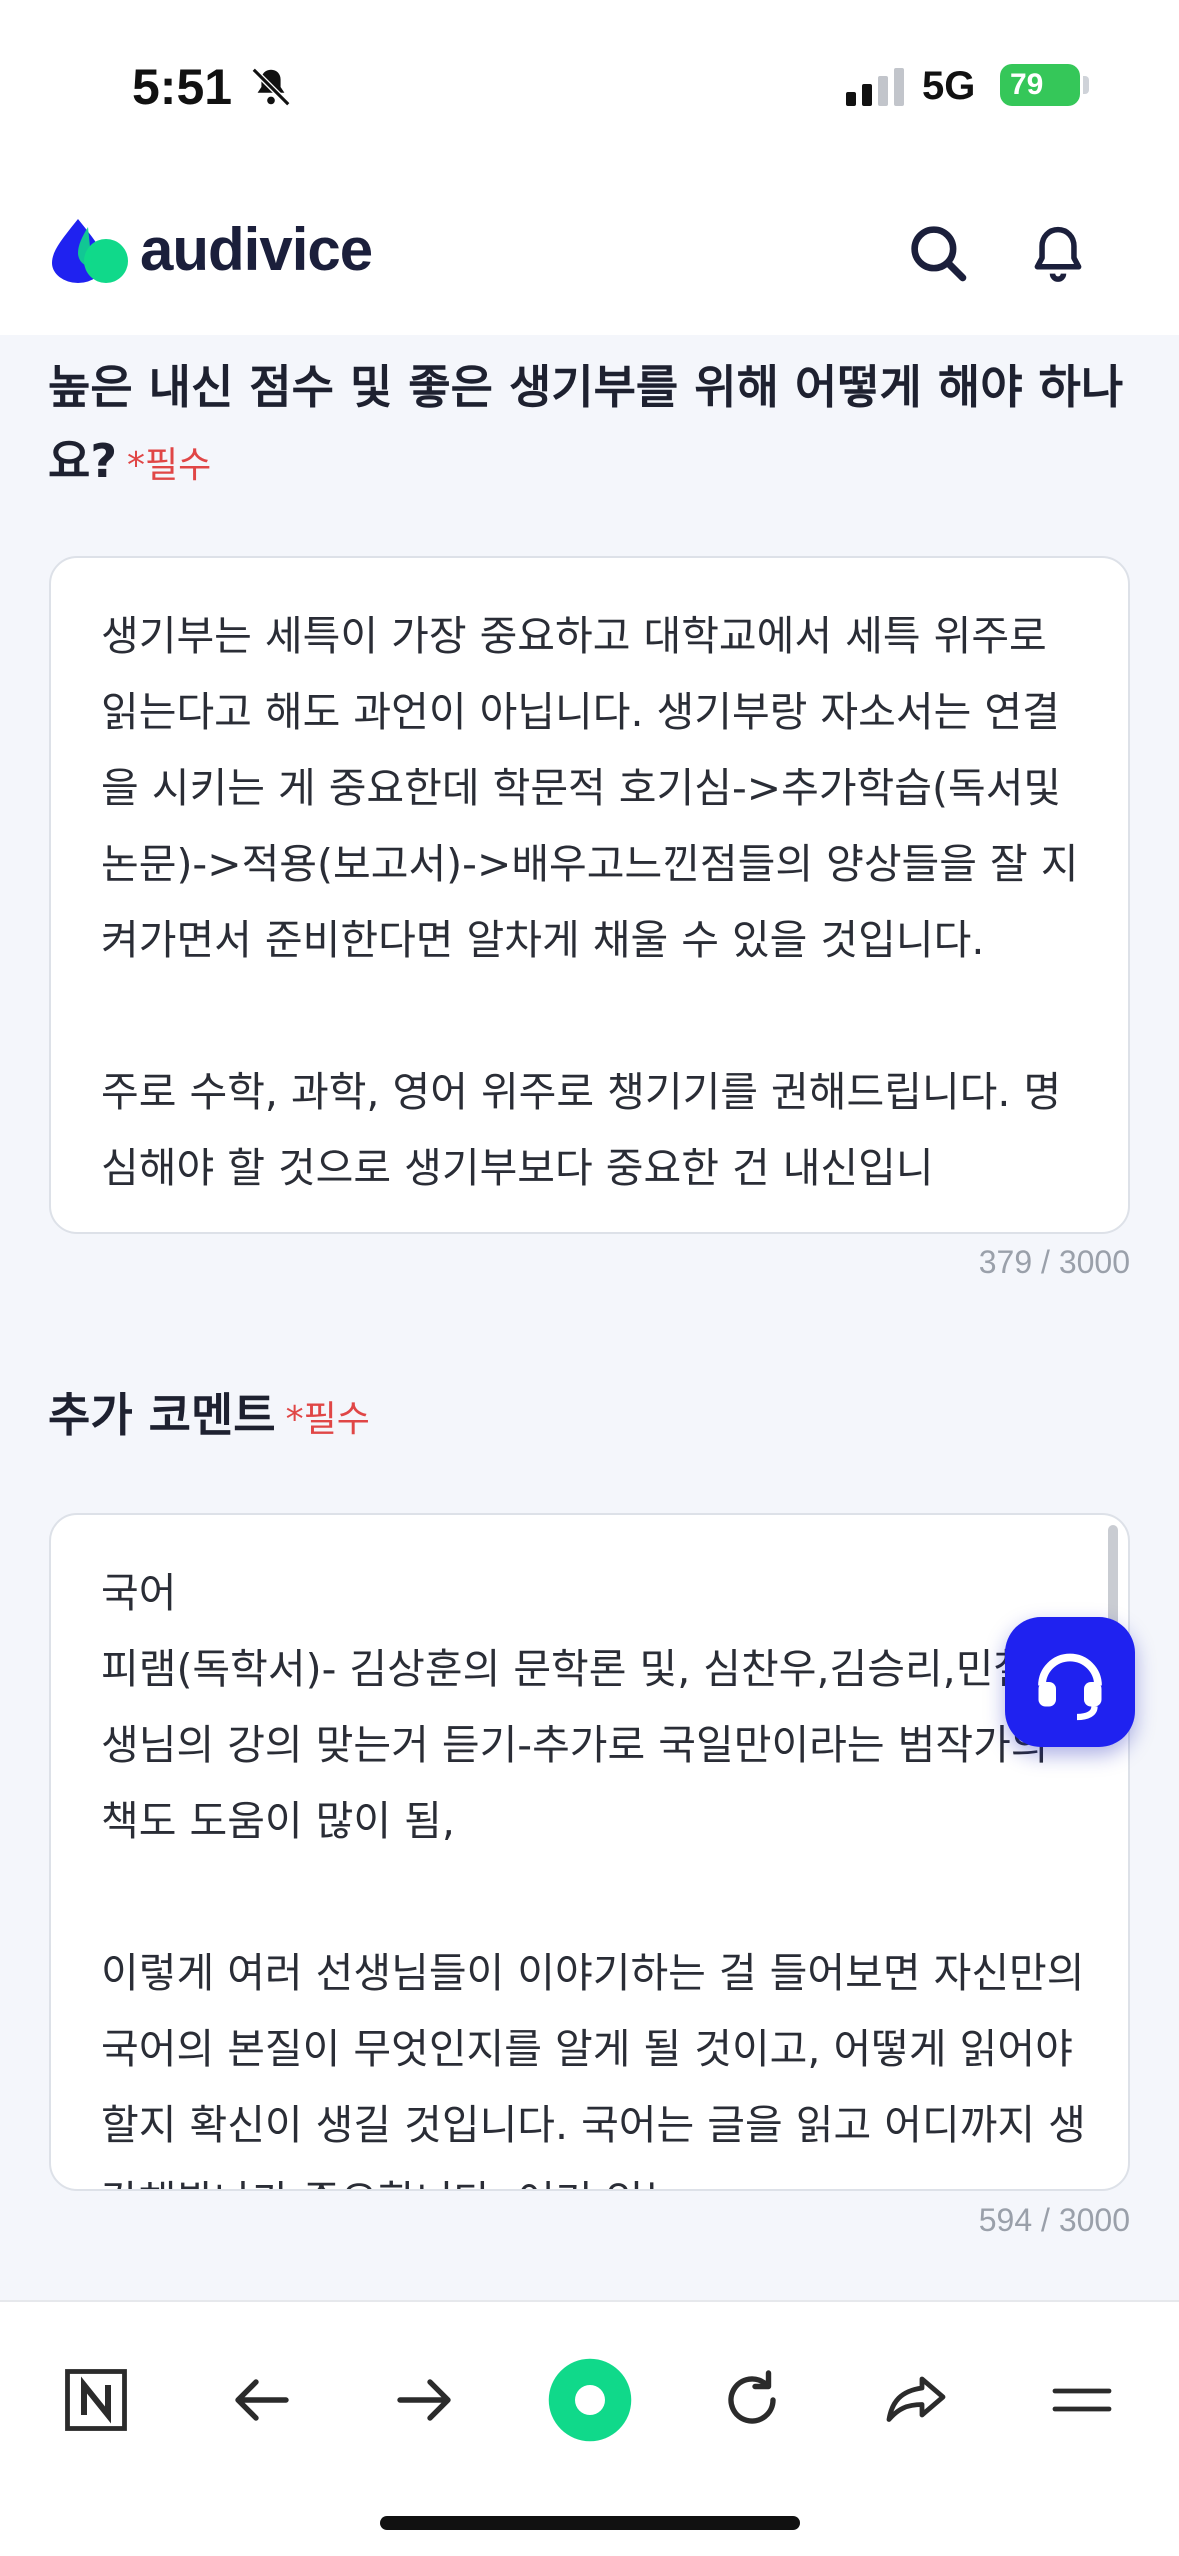  Describe the element at coordinates (1070, 1687) in the screenshot. I see `headset-icon` at that location.